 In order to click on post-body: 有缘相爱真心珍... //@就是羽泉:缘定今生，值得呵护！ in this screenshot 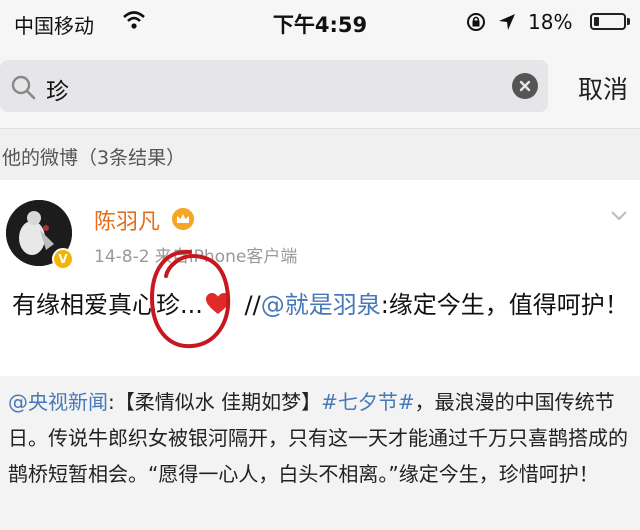, I will do `click(322, 305)`.